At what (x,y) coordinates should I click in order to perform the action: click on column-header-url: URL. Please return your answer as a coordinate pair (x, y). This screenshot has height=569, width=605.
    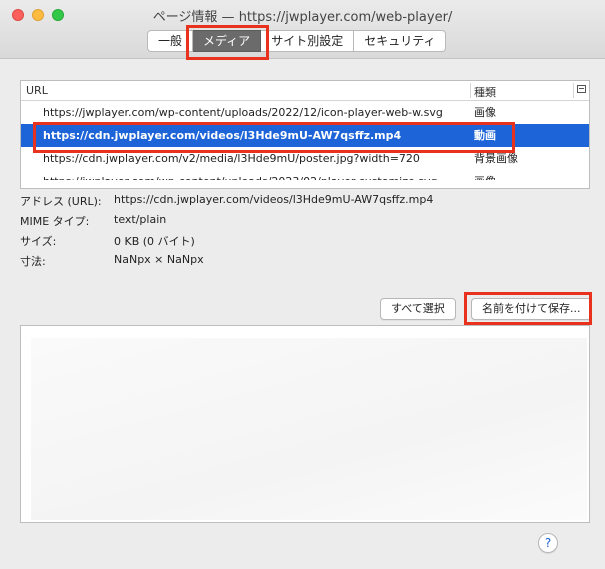
    Looking at the image, I should click on (37, 90).